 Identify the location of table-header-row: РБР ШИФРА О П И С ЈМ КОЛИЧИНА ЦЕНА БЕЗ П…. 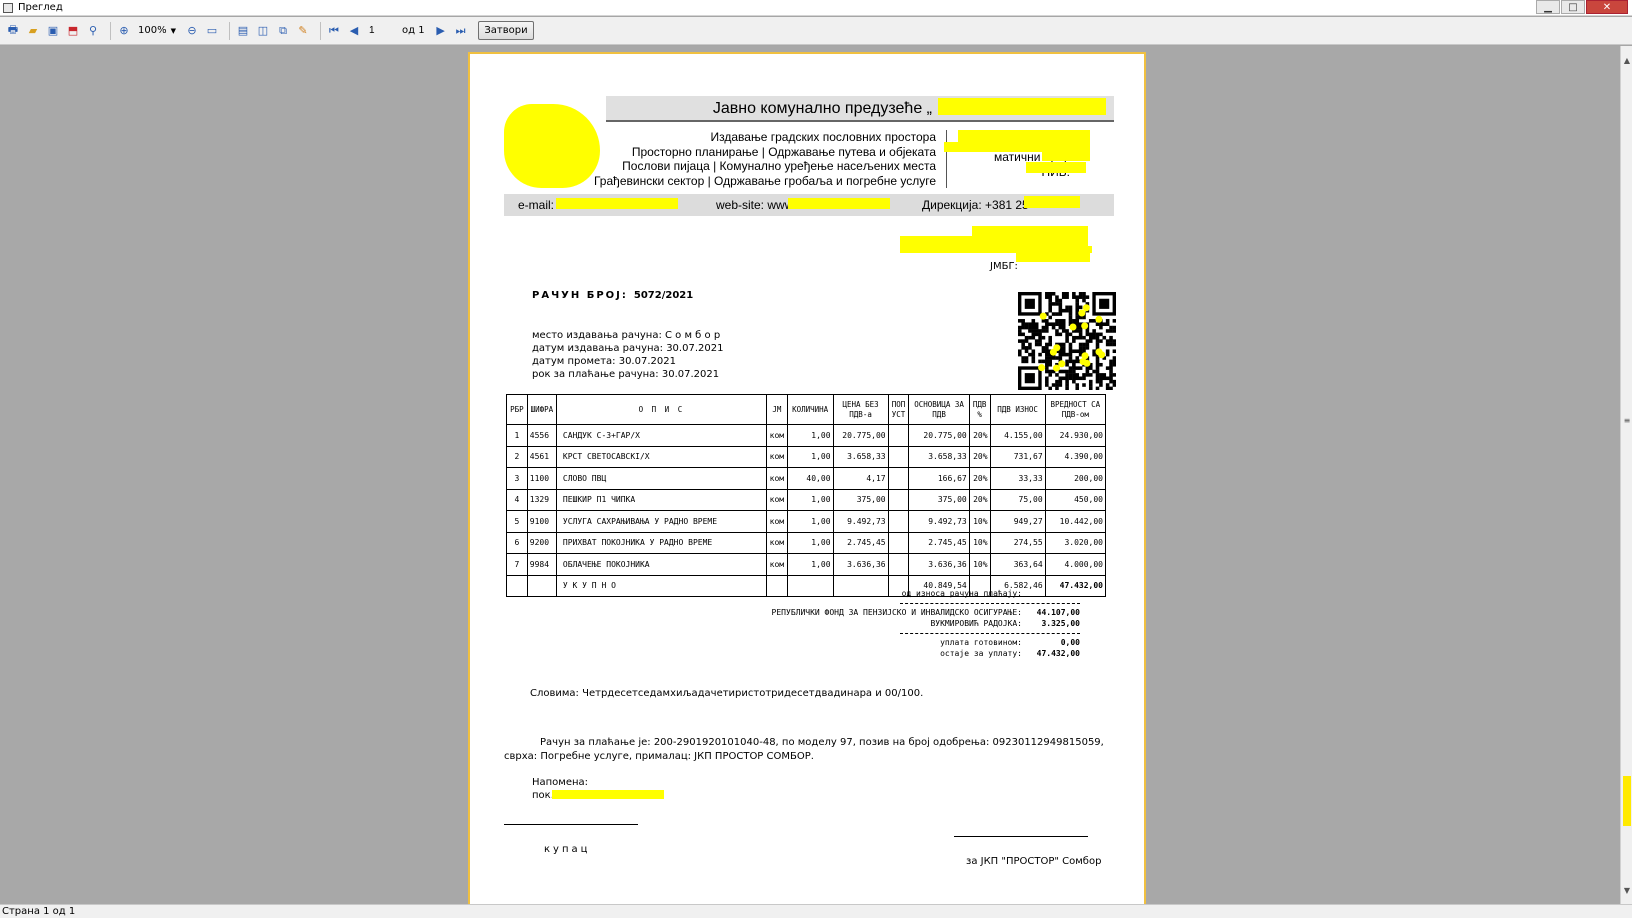
(806, 409).